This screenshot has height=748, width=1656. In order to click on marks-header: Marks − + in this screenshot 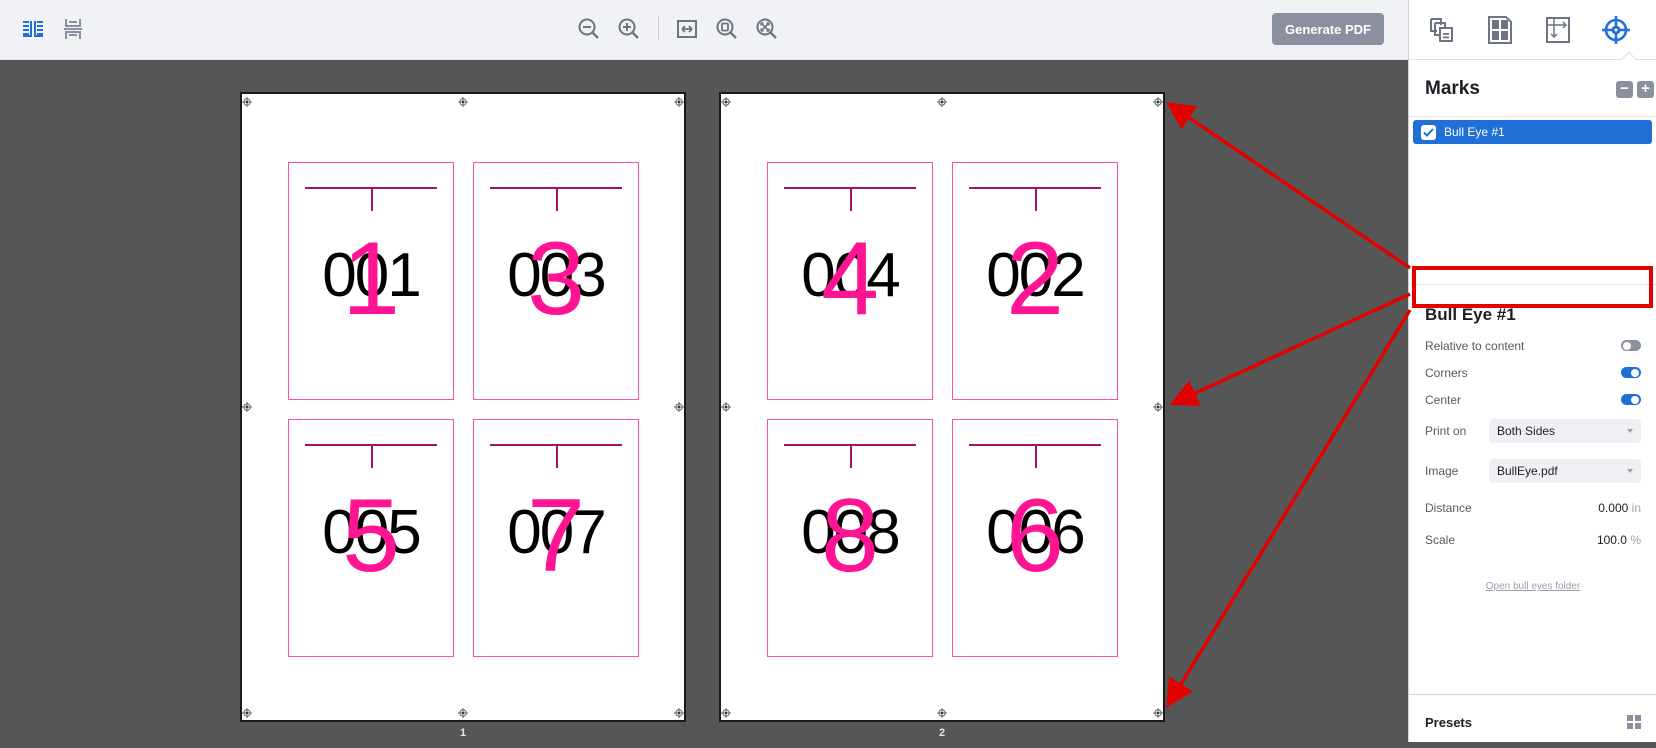, I will do `click(1532, 88)`.